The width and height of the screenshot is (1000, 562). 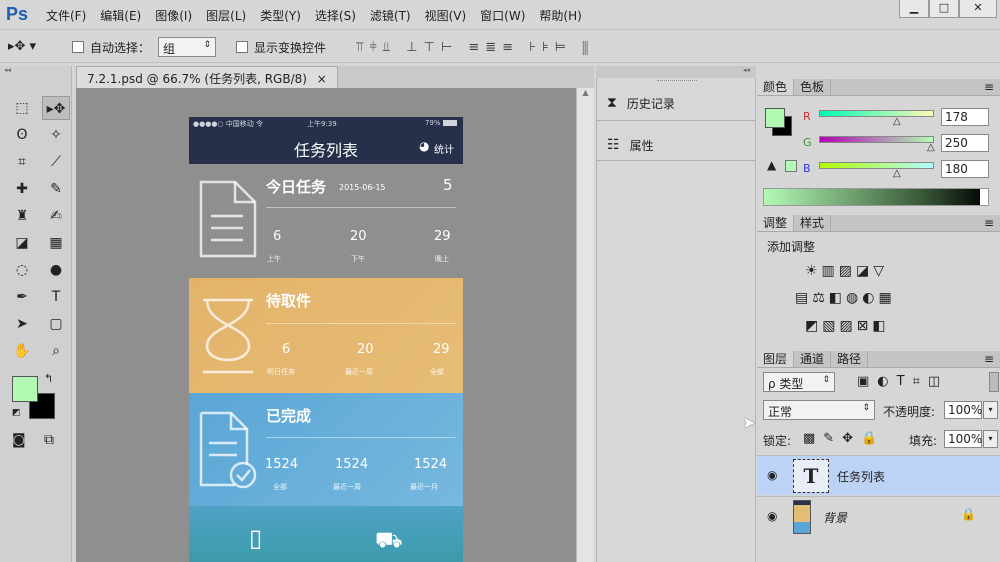 I want to click on default-colors-icon: ◩, so click(x=16, y=413).